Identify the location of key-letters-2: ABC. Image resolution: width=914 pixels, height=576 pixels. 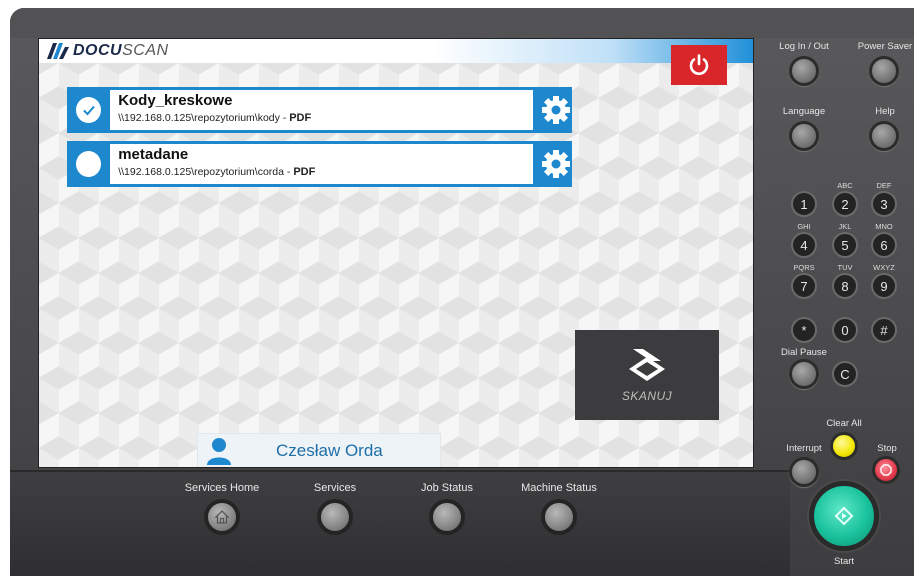
(845, 185).